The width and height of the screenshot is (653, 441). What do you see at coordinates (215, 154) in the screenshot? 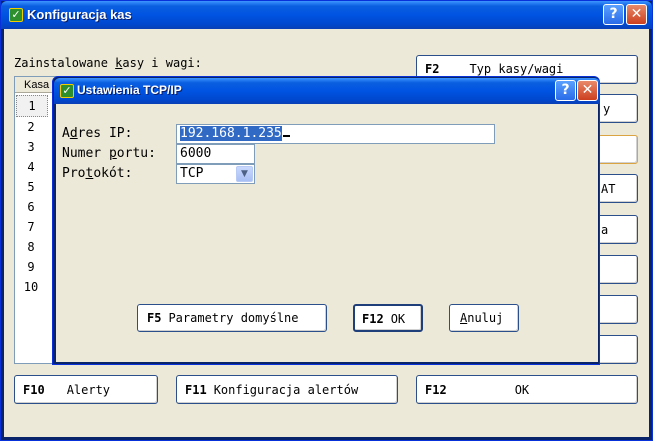
I see `port-input: 6000` at bounding box center [215, 154].